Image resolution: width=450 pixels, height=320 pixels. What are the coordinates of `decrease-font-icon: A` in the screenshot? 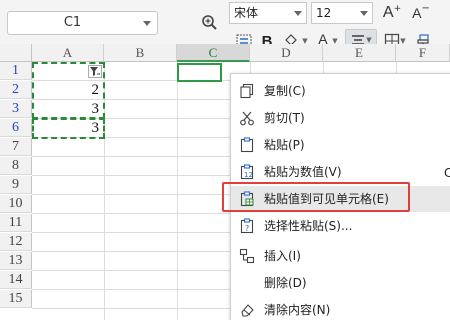 It's located at (417, 13).